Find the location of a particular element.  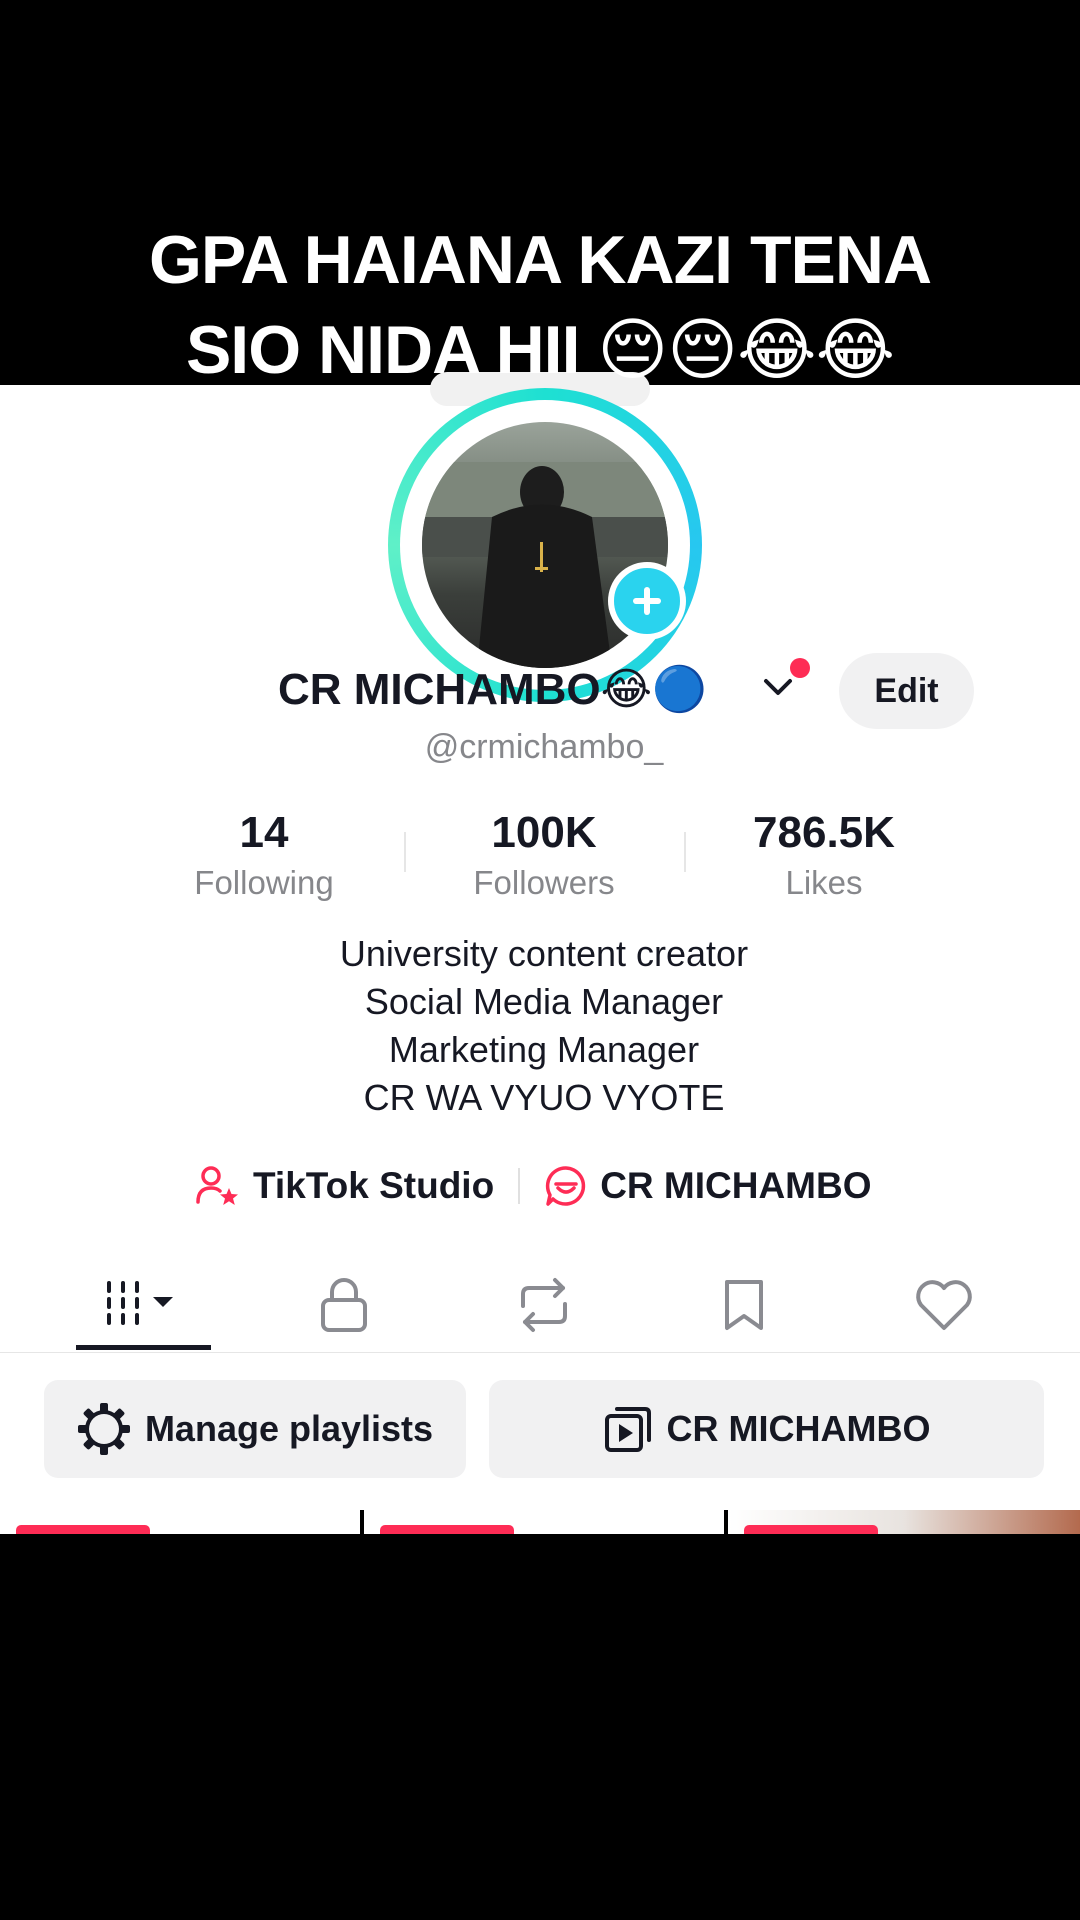

tabs-divider is located at coordinates (540, 1352).